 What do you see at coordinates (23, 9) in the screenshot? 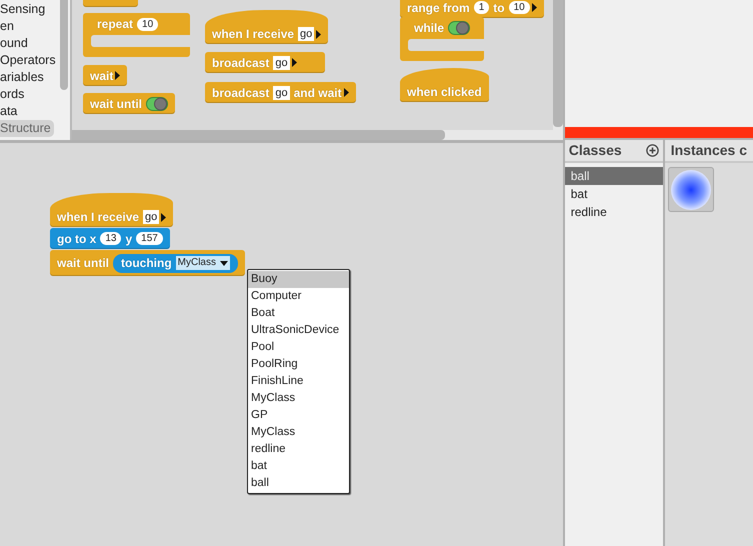
I see `category-item: Sensing` at bounding box center [23, 9].